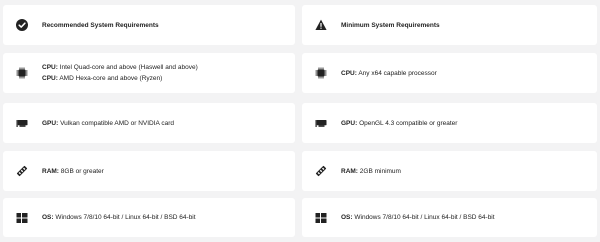 This screenshot has width=600, height=242. I want to click on minimum-gpu-text: GPU: OpenGL 4.3 compatible or greater, so click(399, 123).